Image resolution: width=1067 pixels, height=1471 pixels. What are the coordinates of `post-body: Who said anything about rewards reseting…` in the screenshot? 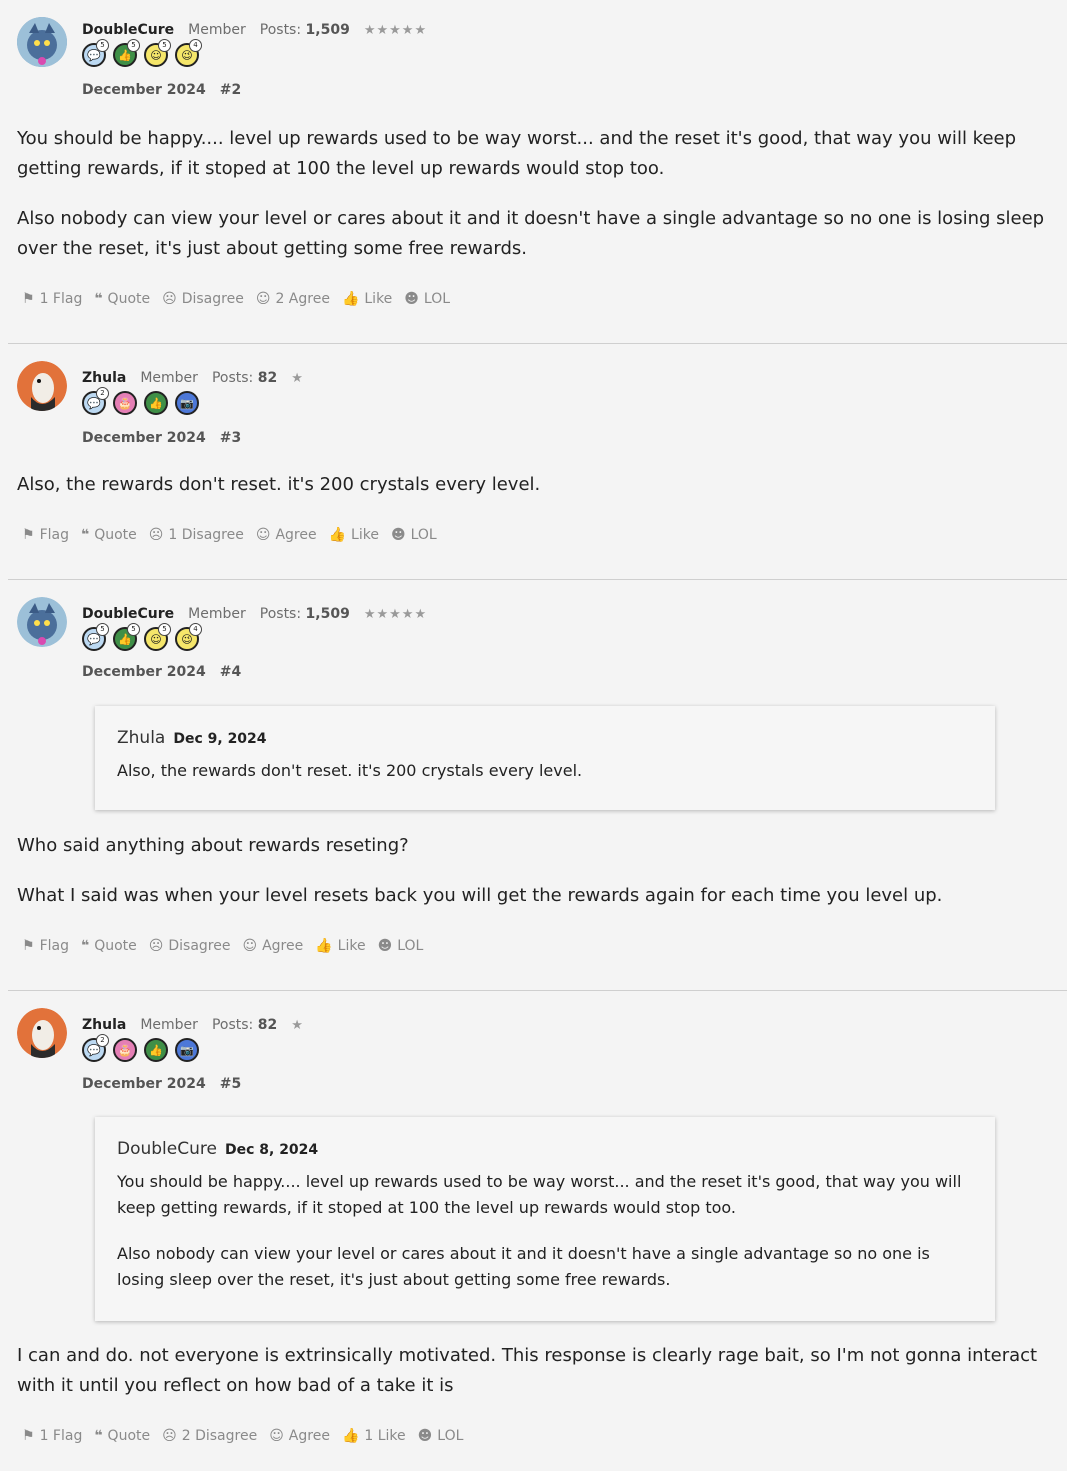 It's located at (539, 881).